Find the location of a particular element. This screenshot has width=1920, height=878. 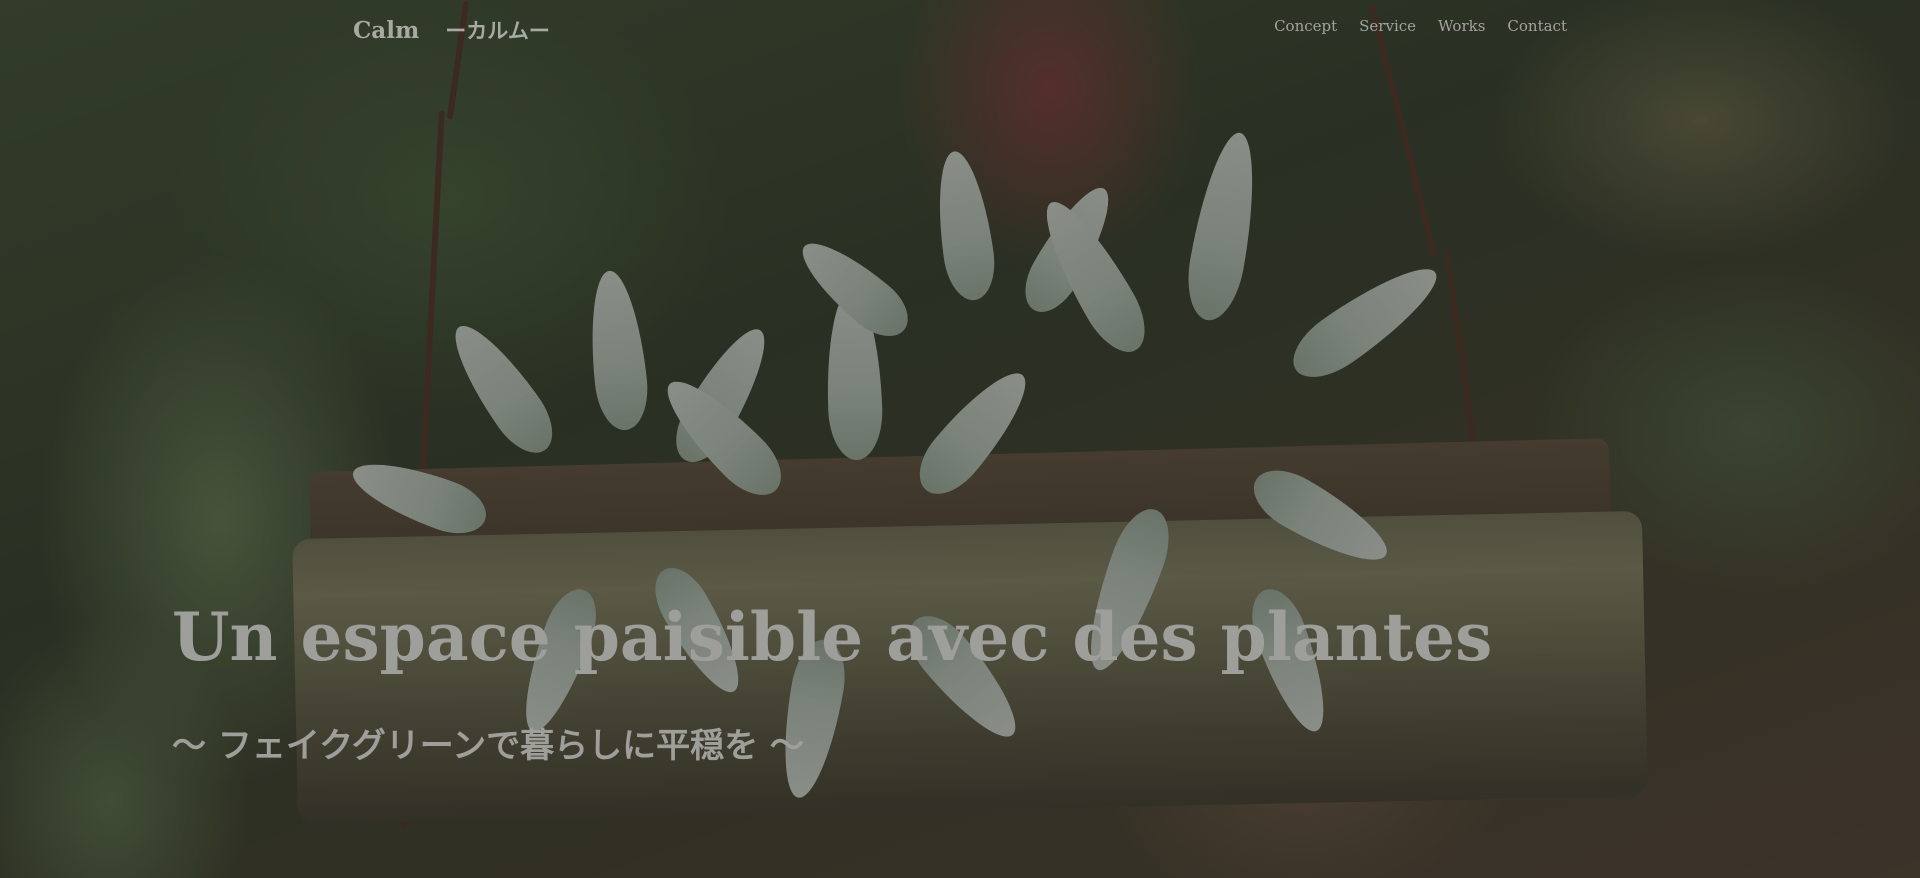

main-nav: Concept Service Works Contact is located at coordinates (1420, 26).